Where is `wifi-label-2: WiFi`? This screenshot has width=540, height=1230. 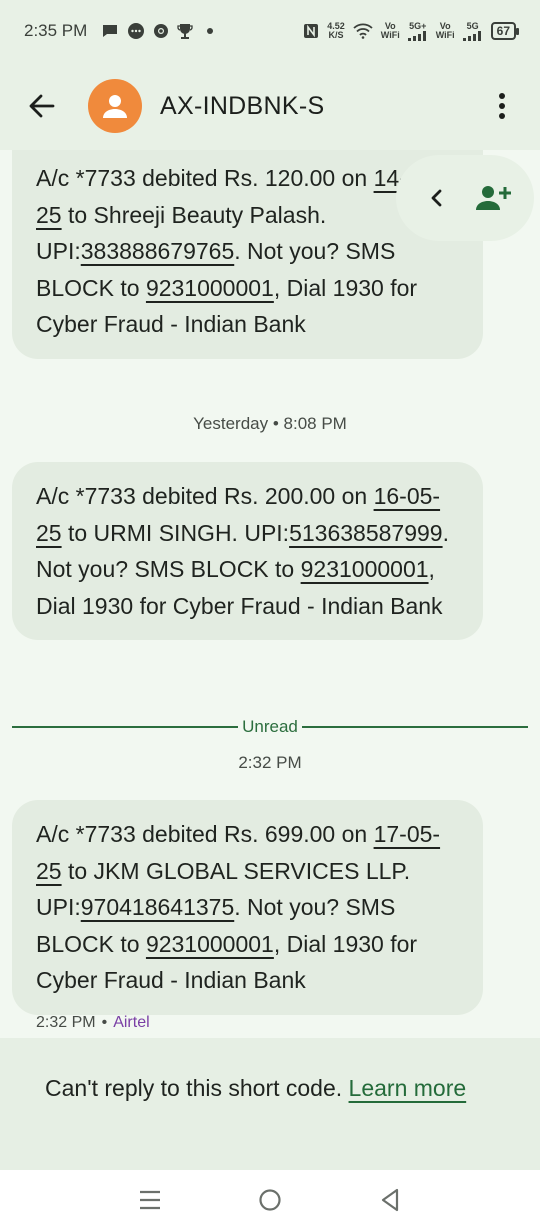 wifi-label-2: WiFi is located at coordinates (445, 35).